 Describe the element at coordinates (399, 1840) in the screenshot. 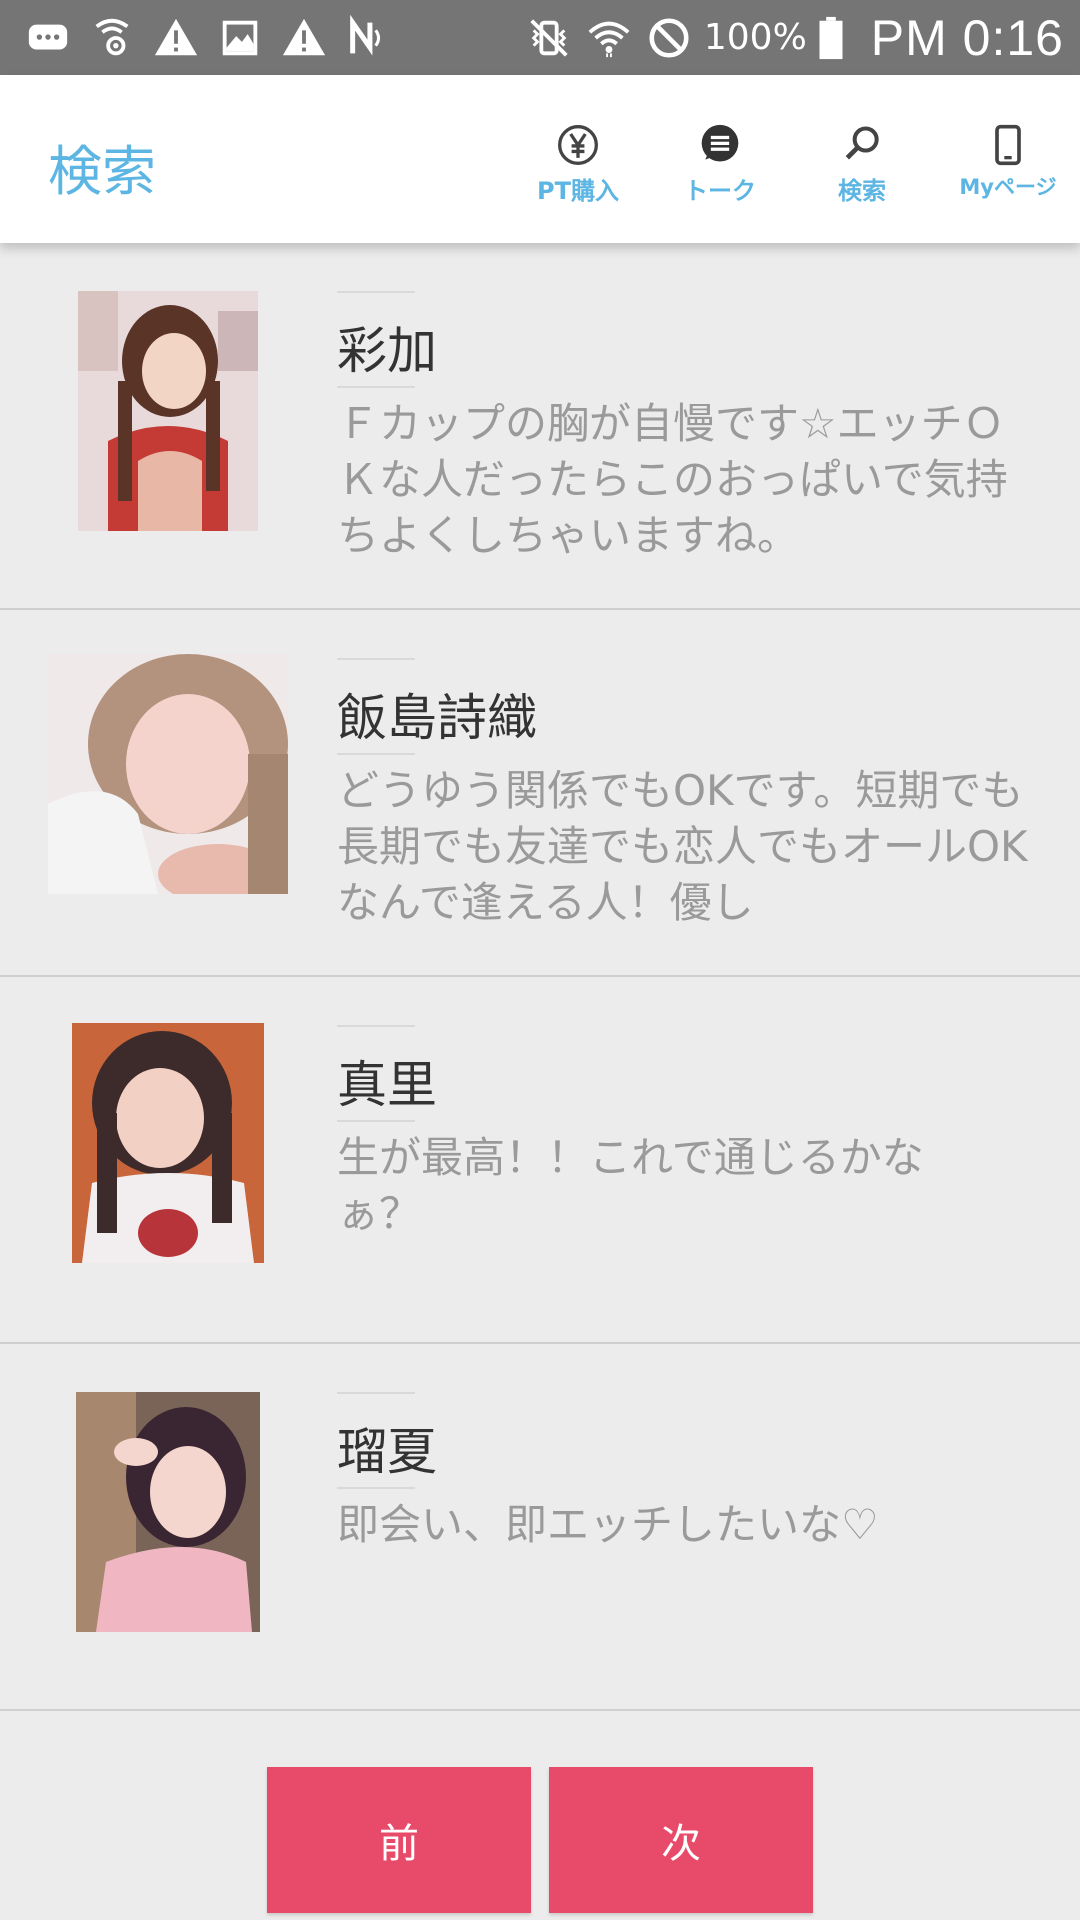

I see `prev-page-button: 前` at that location.